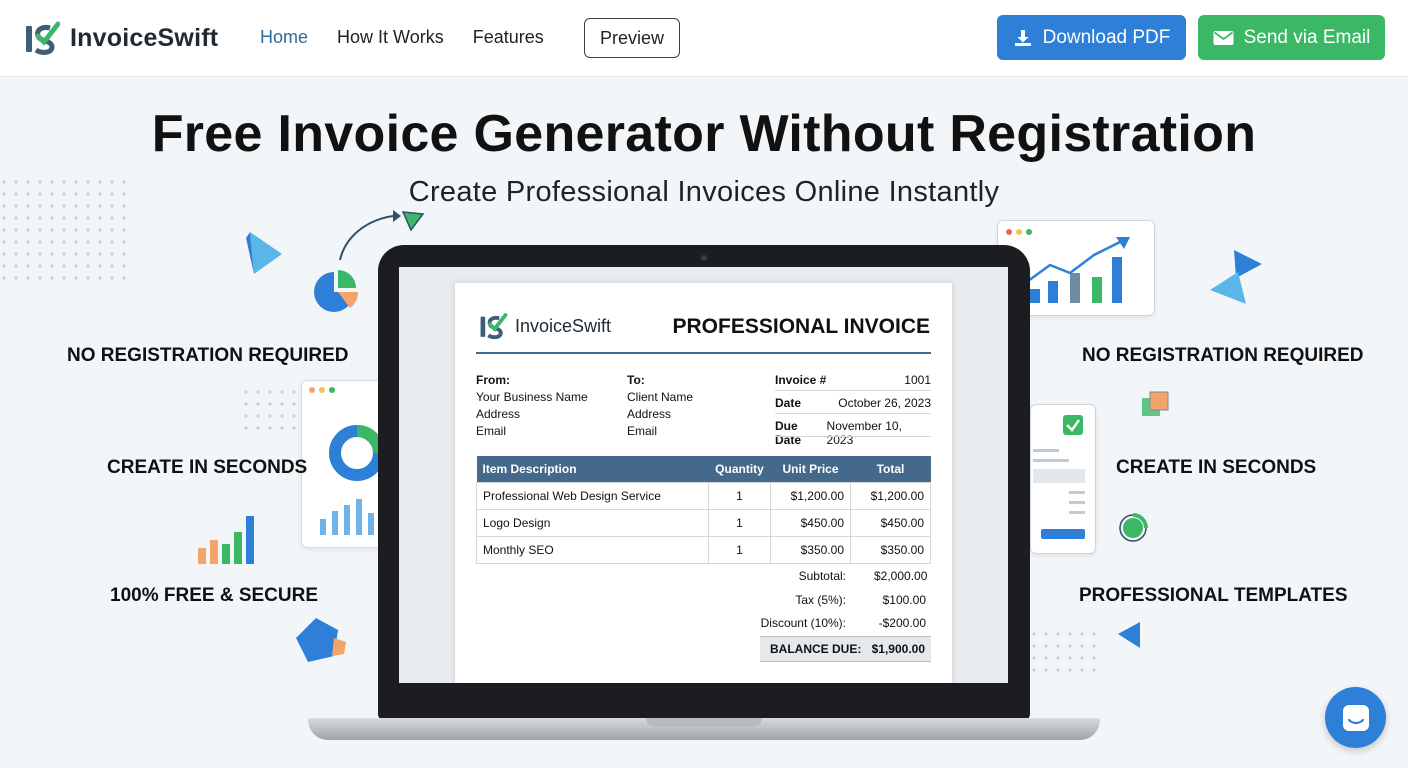 Image resolution: width=1408 pixels, height=768 pixels. I want to click on chat-widget-button, so click(1355, 717).